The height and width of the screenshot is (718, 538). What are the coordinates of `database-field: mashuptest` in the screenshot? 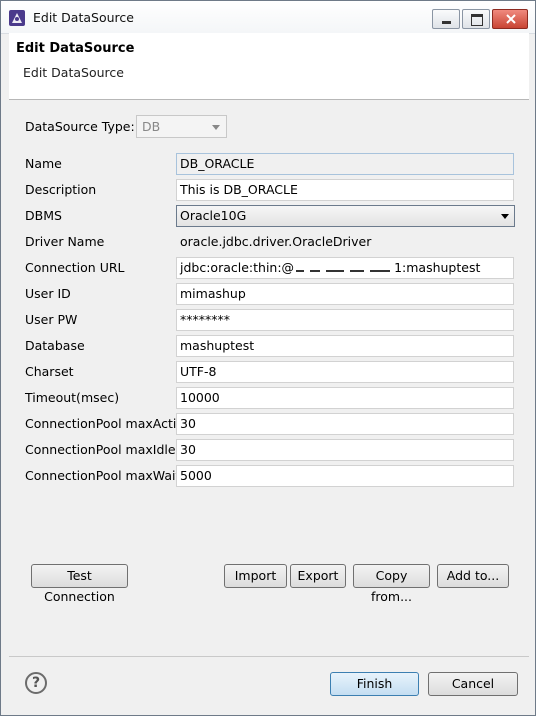 It's located at (345, 346).